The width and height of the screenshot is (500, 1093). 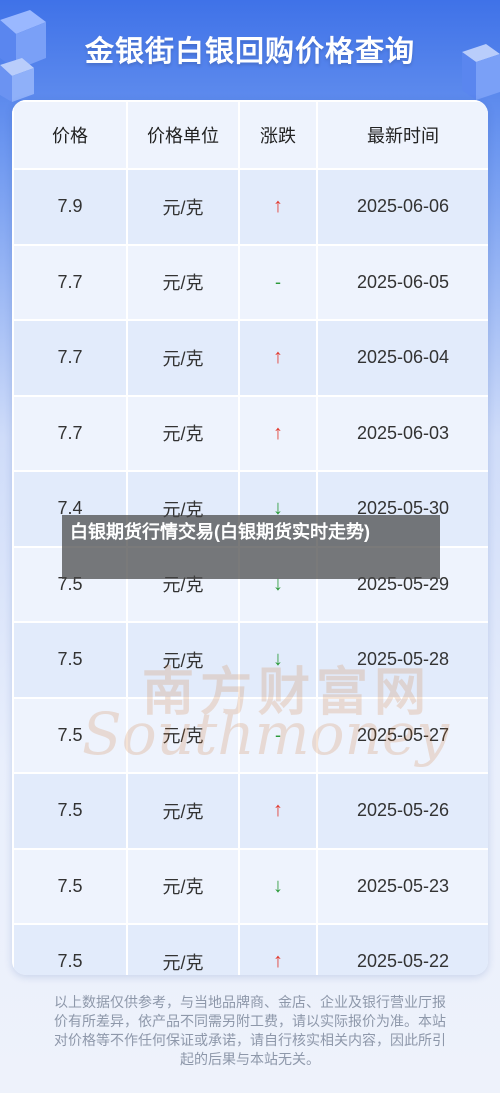 I want to click on column-header-time: 最新时间, so click(x=402, y=135).